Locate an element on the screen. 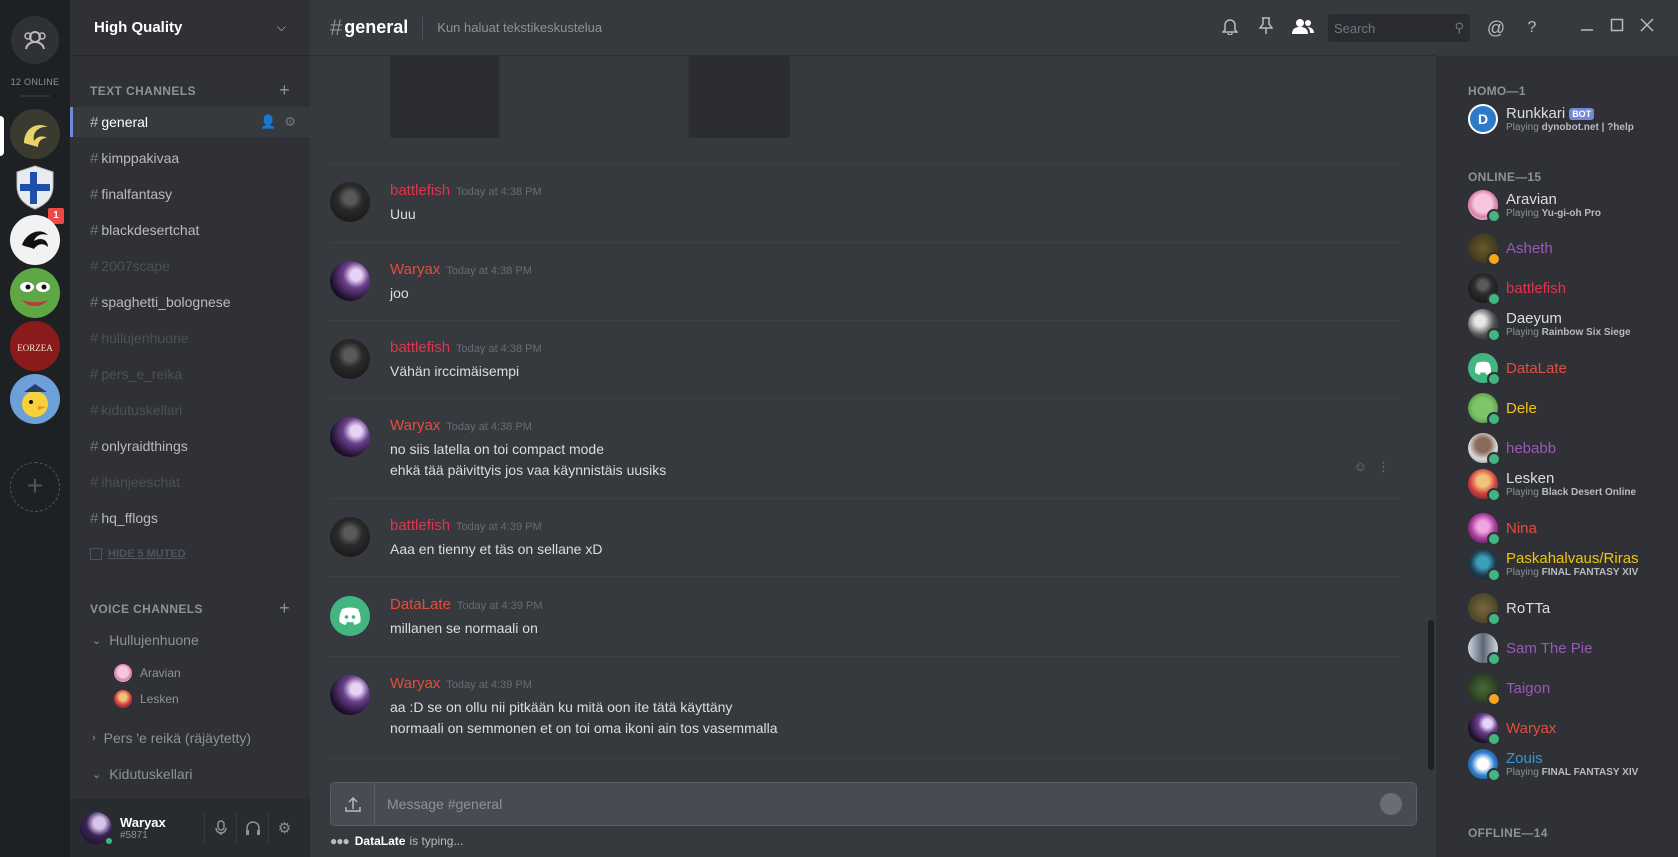 The width and height of the screenshot is (1678, 857). friends-icon is located at coordinates (35, 40).